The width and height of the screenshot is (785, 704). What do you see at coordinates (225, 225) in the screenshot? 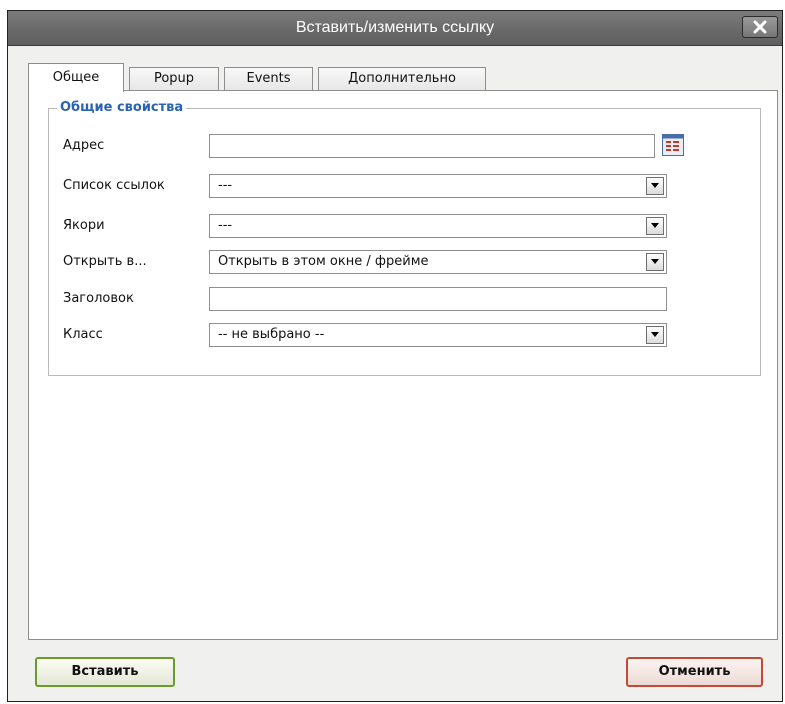
I see `anchors-value: ---` at bounding box center [225, 225].